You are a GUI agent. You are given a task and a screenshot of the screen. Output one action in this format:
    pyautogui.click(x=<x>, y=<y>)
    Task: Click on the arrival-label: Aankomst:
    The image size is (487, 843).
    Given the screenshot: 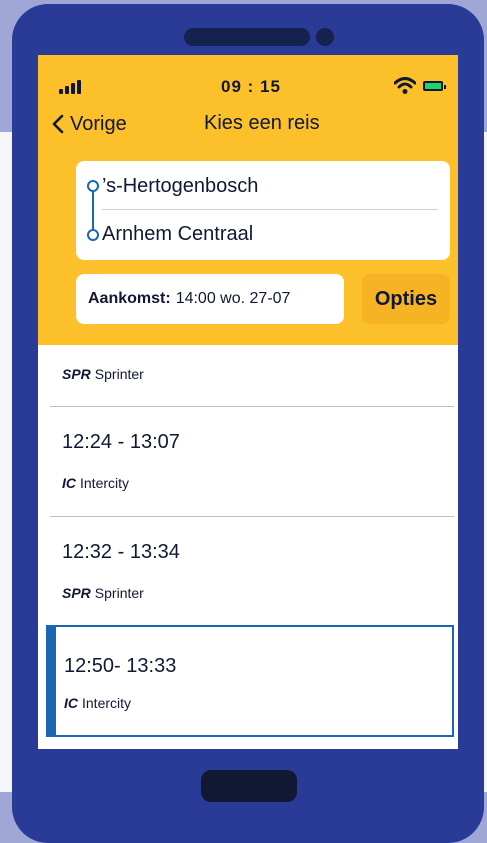 What is the action you would take?
    pyautogui.click(x=129, y=298)
    